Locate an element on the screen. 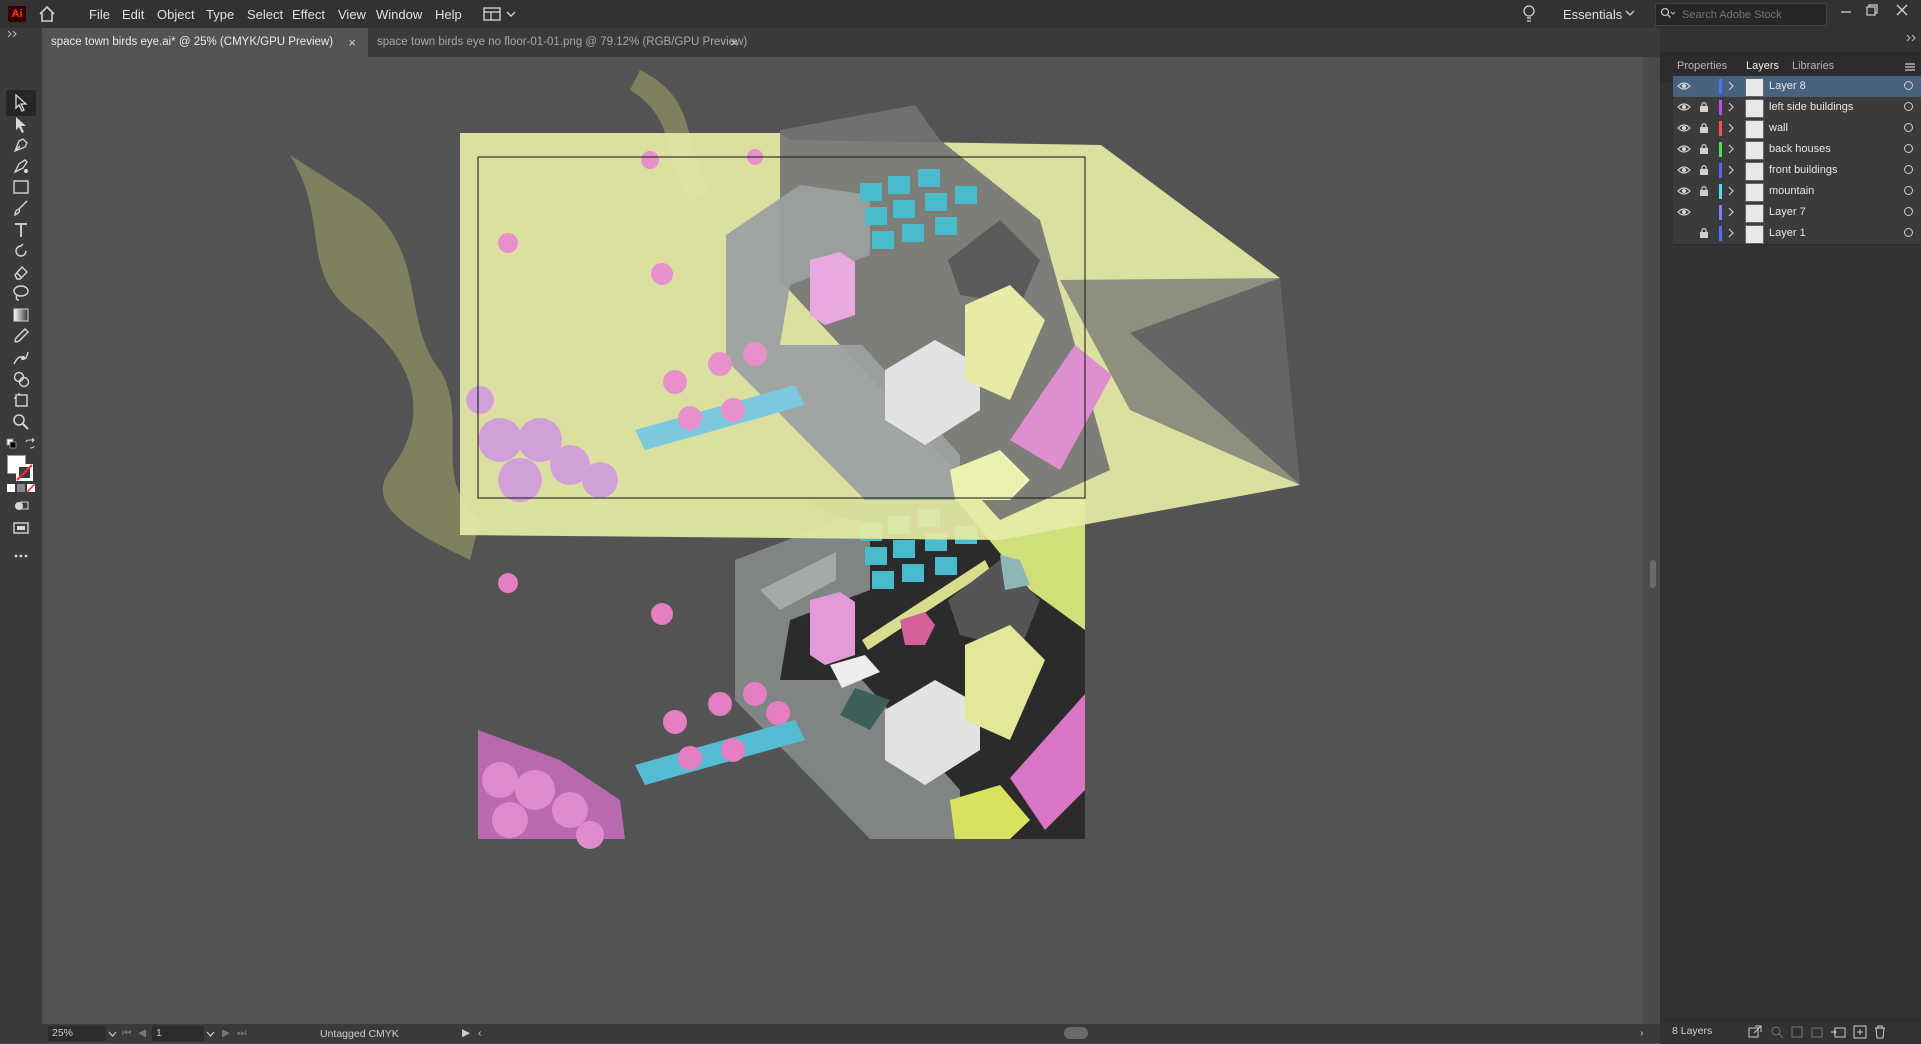 This screenshot has width=1921, height=1044. curvature-tool-icon is located at coordinates (21, 166).